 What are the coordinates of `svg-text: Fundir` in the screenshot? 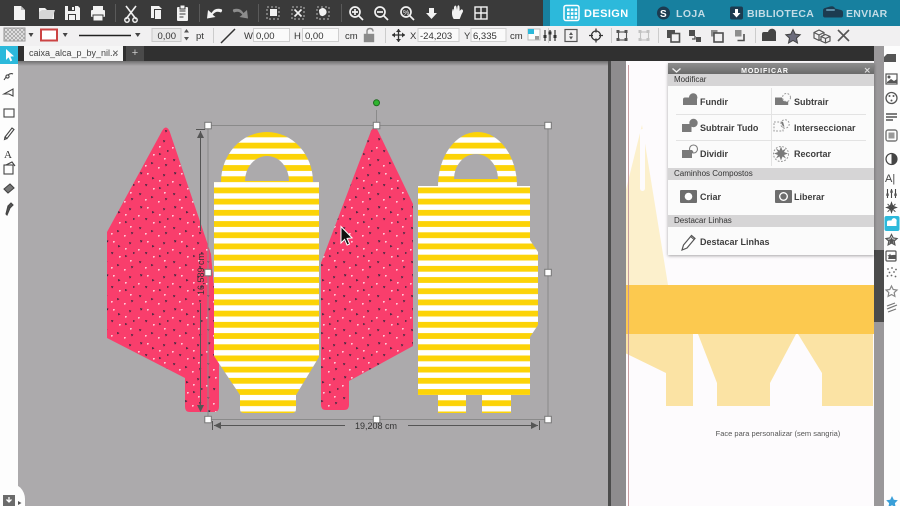 It's located at (714, 102).